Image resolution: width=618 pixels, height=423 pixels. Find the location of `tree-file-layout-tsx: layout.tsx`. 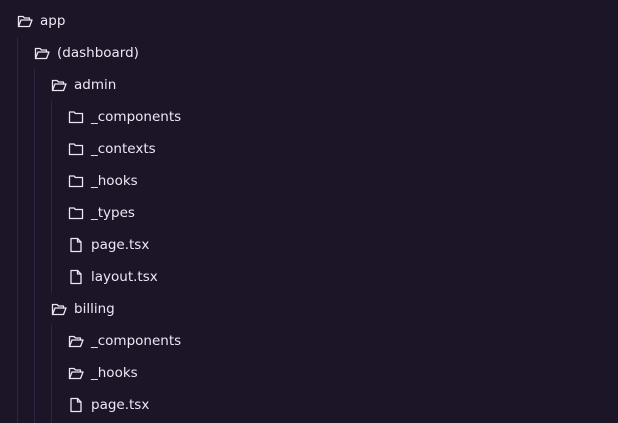

tree-file-layout-tsx: layout.tsx is located at coordinates (79, 277).